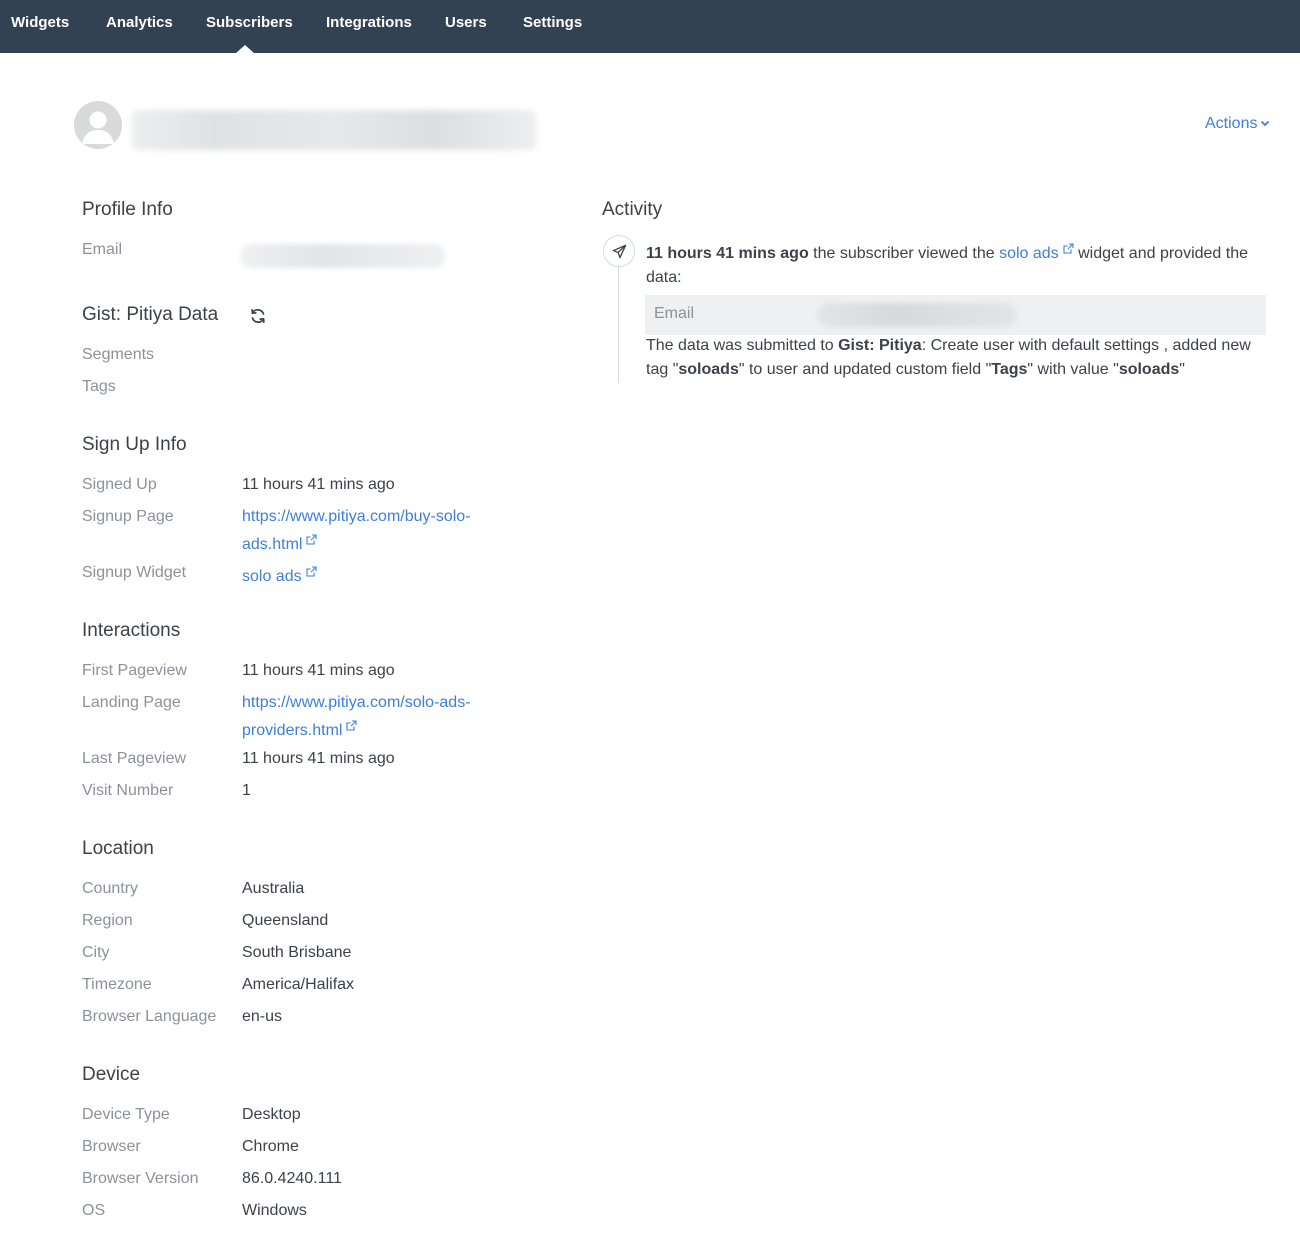 The width and height of the screenshot is (1300, 1249). I want to click on os-value: Windows, so click(274, 1210).